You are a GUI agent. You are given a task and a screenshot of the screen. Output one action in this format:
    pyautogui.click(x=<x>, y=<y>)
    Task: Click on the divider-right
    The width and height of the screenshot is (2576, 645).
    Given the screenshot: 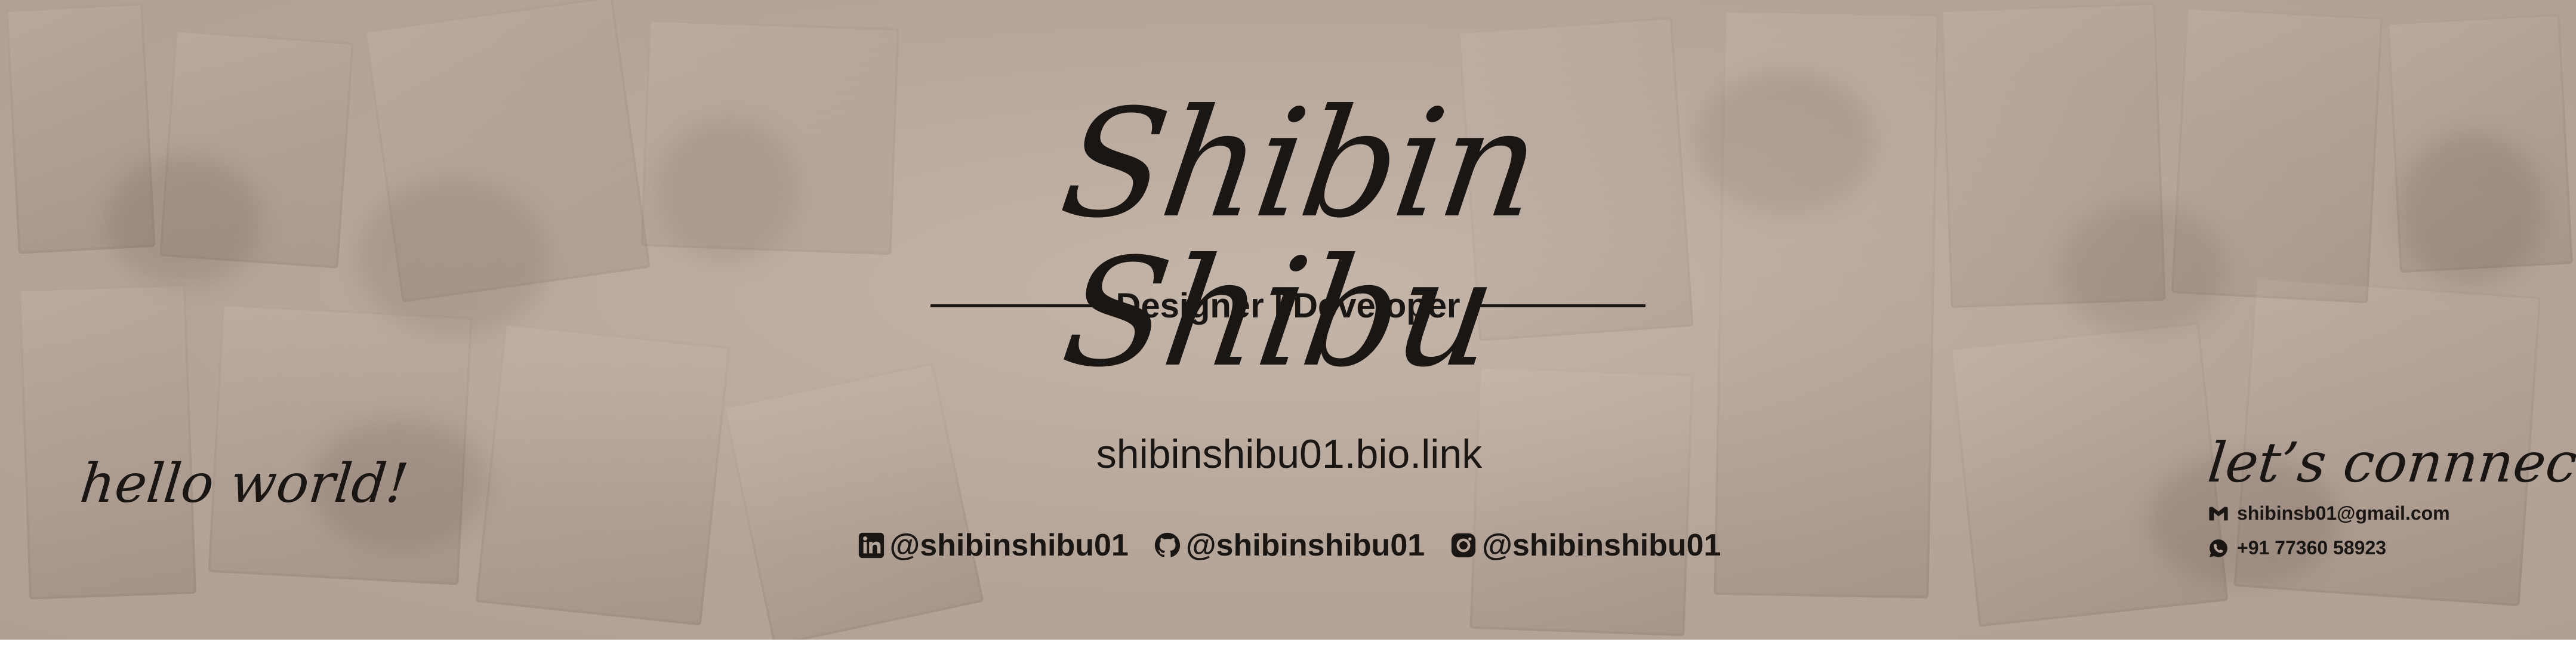 What is the action you would take?
    pyautogui.click(x=1562, y=306)
    